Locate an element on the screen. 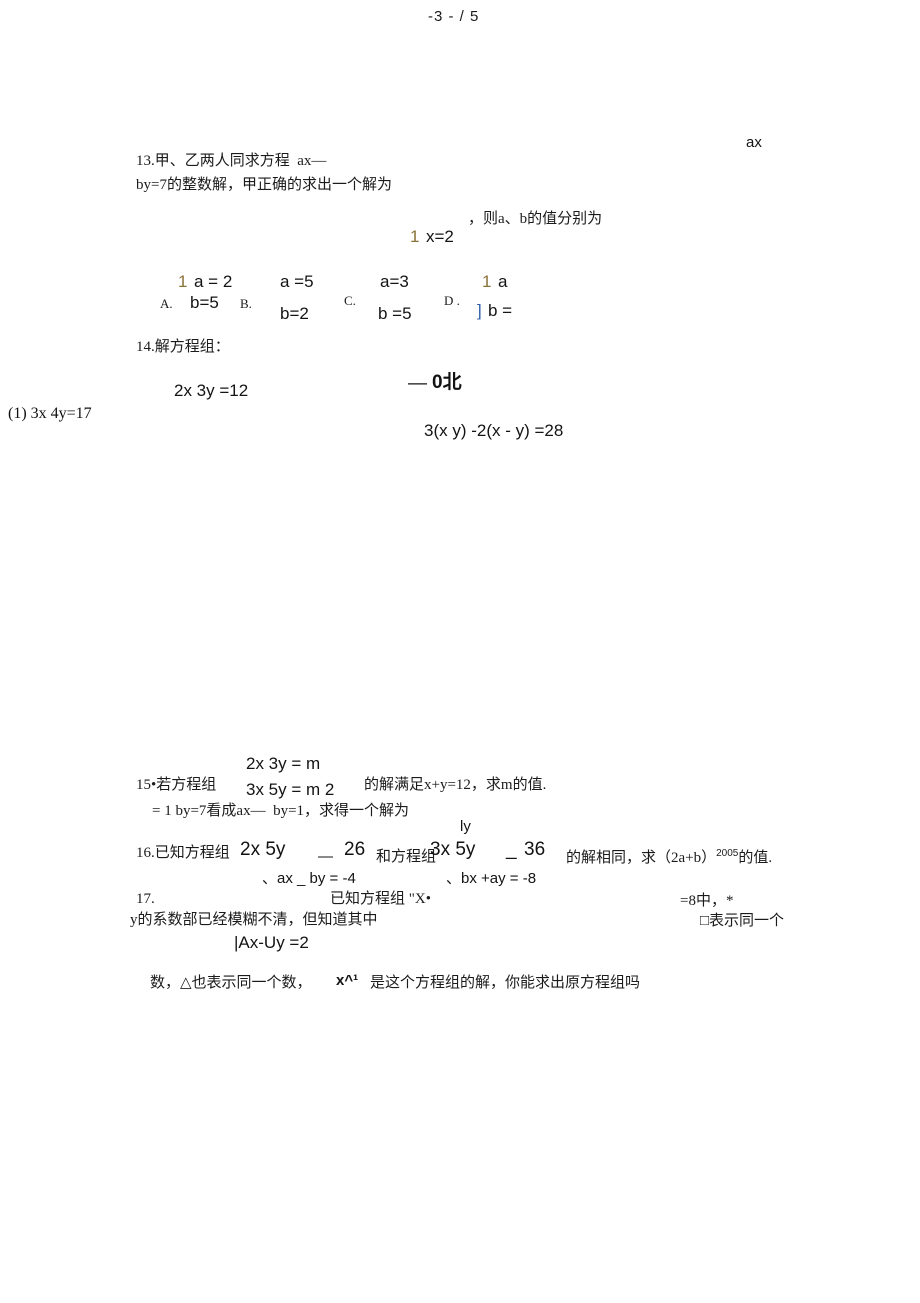  q13-line-1: 13.甲、乙两人同求方程 ax— is located at coordinates (231, 161).